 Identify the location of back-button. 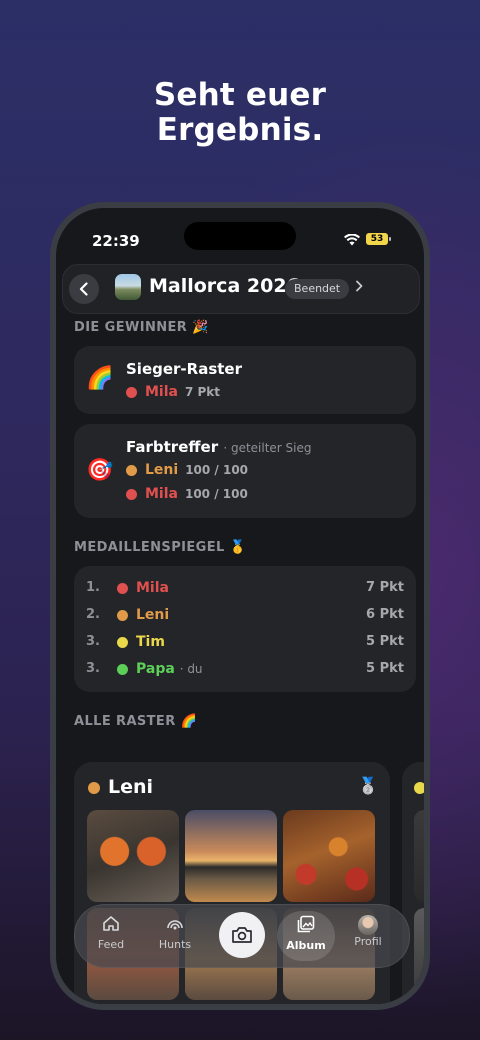
(84, 289).